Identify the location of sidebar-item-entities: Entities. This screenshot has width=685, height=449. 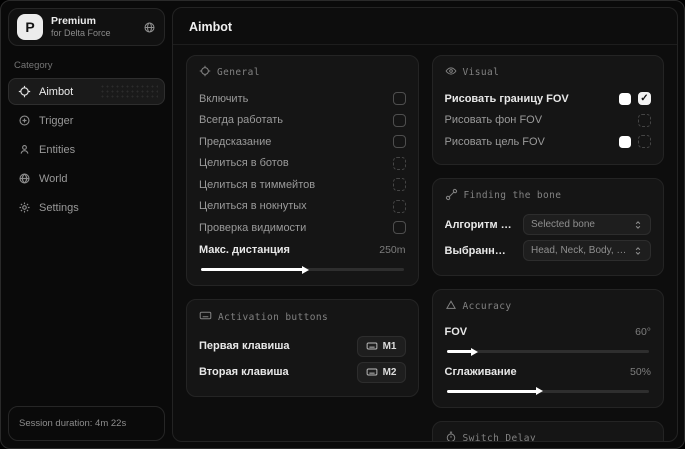
(86, 149).